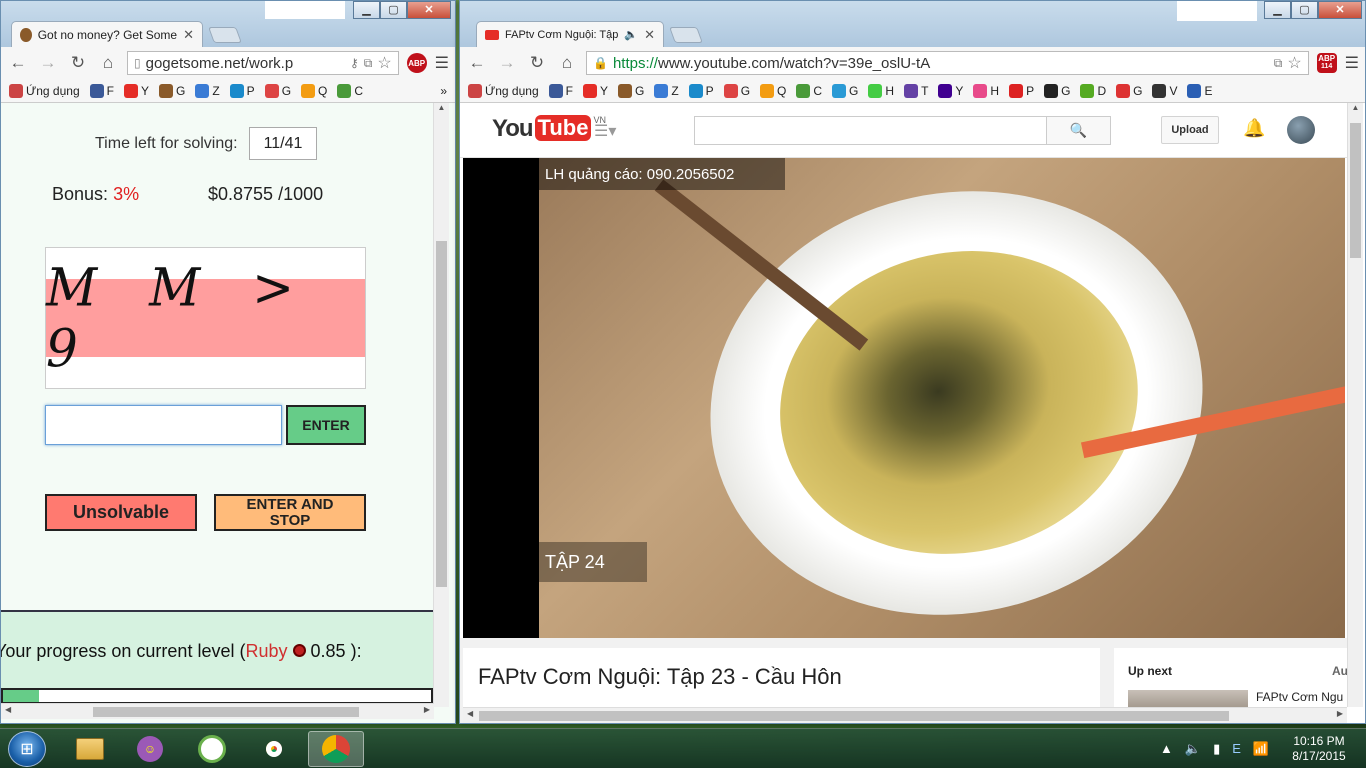  What do you see at coordinates (27, 749) in the screenshot?
I see `start-button: ⊞` at bounding box center [27, 749].